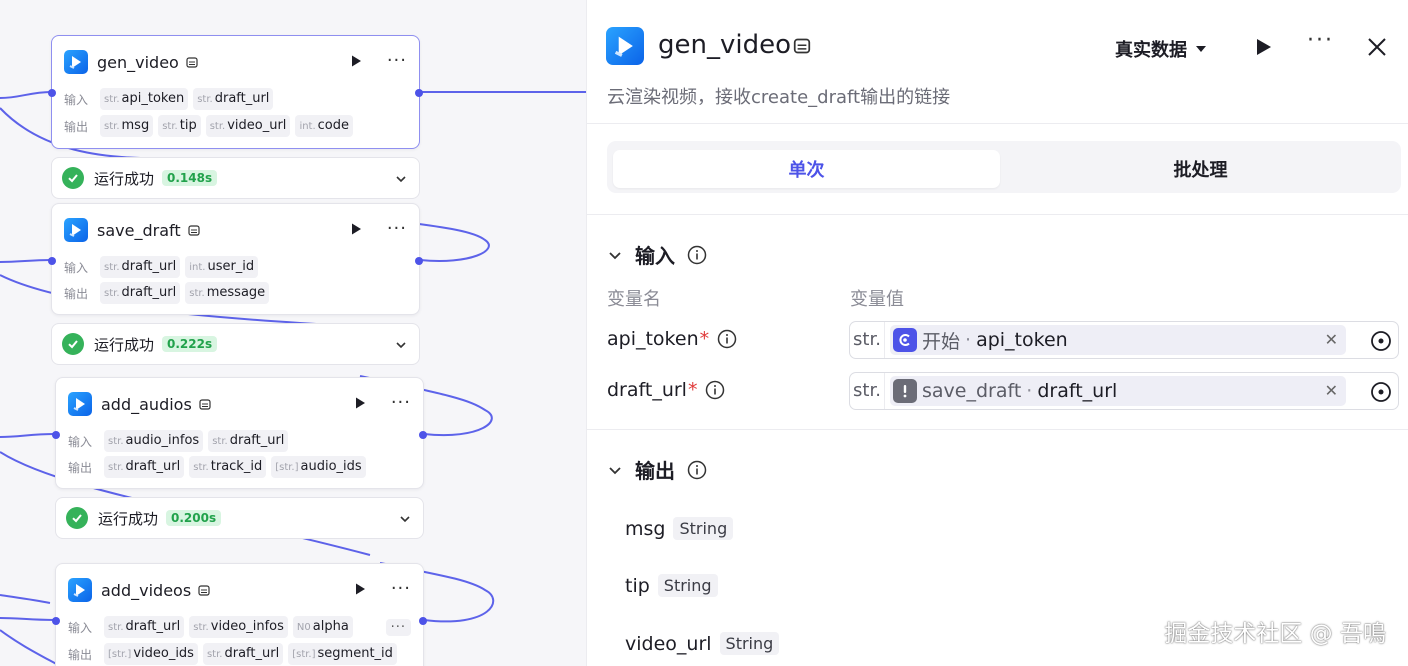  I want to click on column-header-name: 变量名, so click(634, 299).